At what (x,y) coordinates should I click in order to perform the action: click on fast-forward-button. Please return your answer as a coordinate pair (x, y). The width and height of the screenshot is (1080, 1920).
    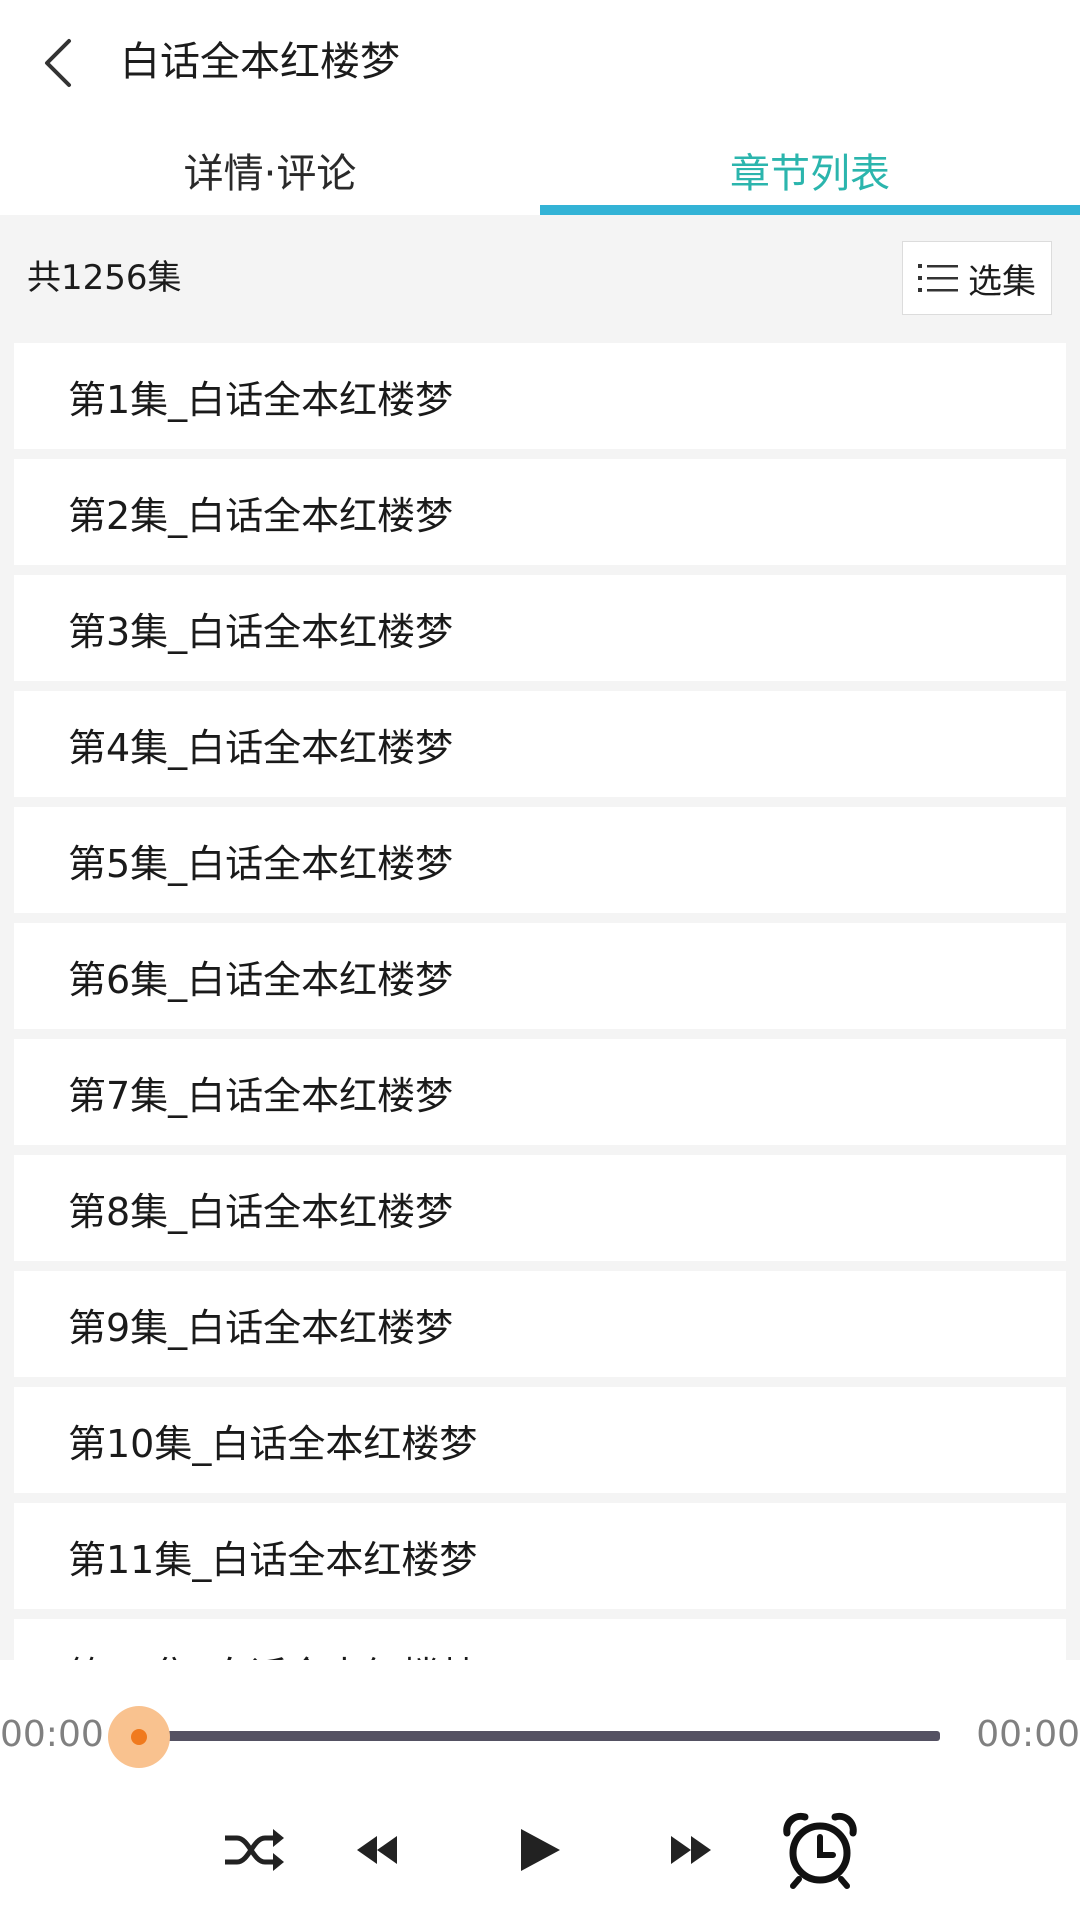
    Looking at the image, I should click on (691, 1850).